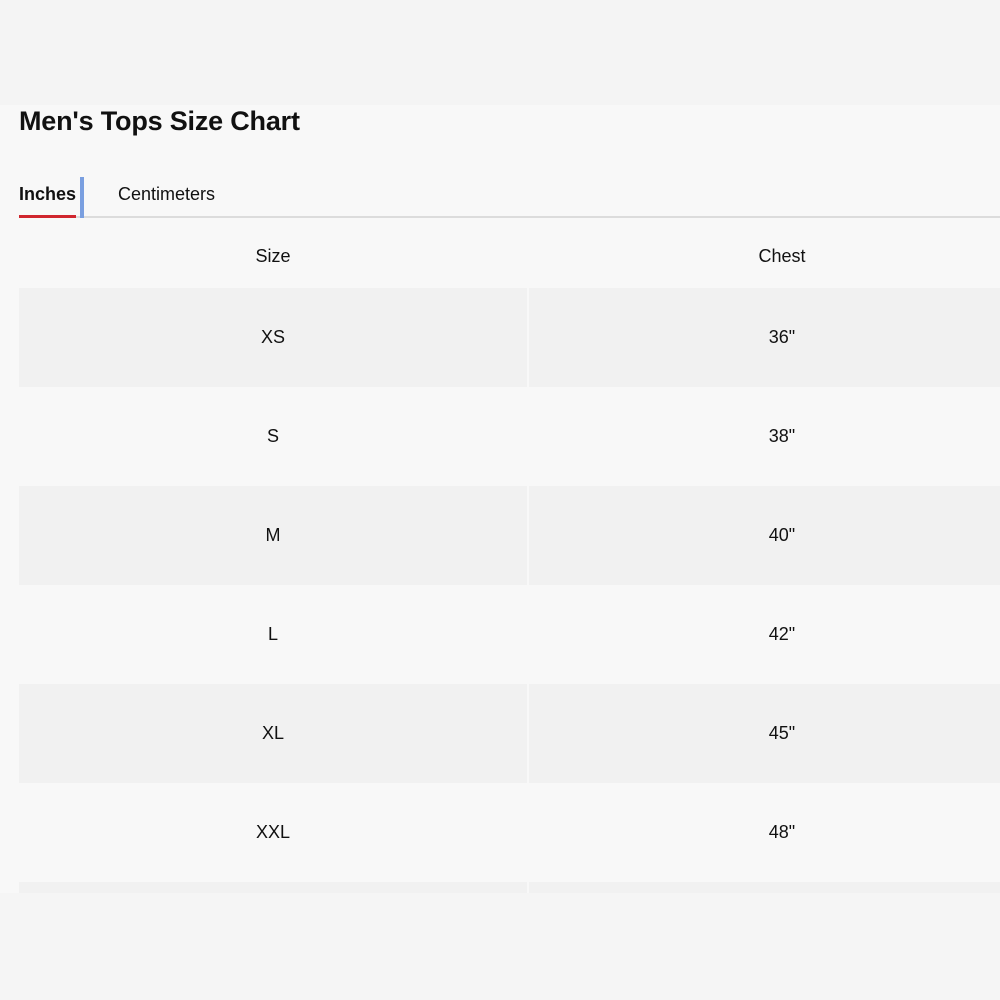 This screenshot has width=1000, height=1000. Describe the element at coordinates (509, 832) in the screenshot. I see `table-row: XXL 48"` at that location.